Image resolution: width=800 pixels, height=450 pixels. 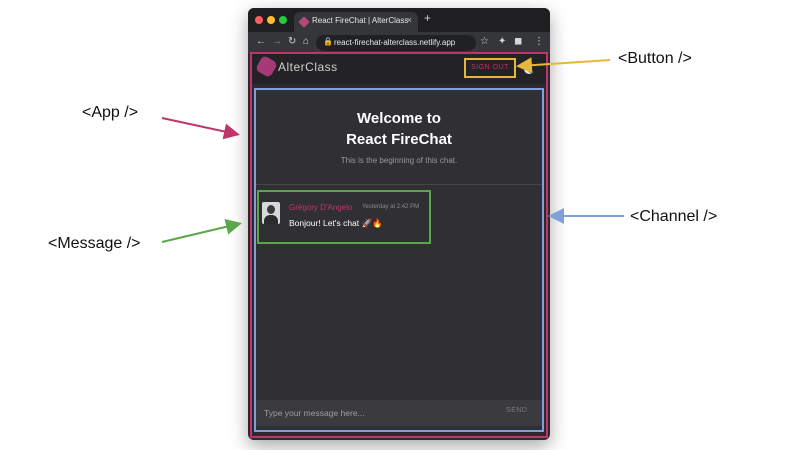 What do you see at coordinates (655, 58) in the screenshot?
I see `button-annotation: <Button />` at bounding box center [655, 58].